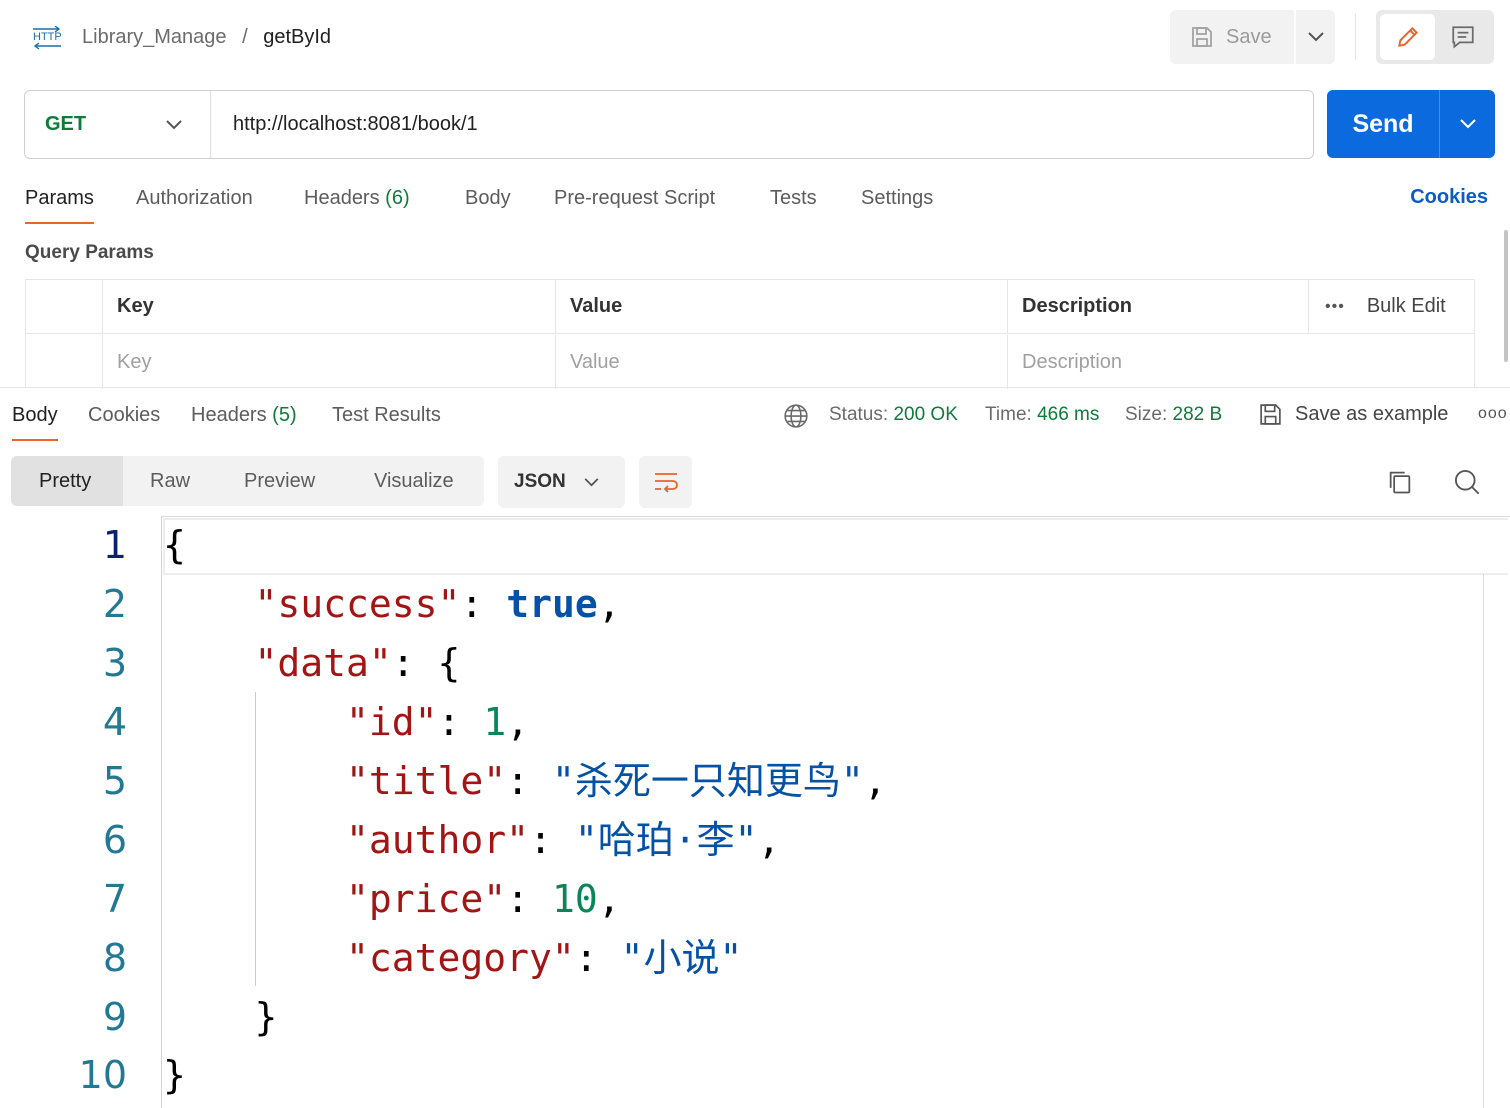  Describe the element at coordinates (925, 414) in the screenshot. I see `status-value: 200 OK` at that location.